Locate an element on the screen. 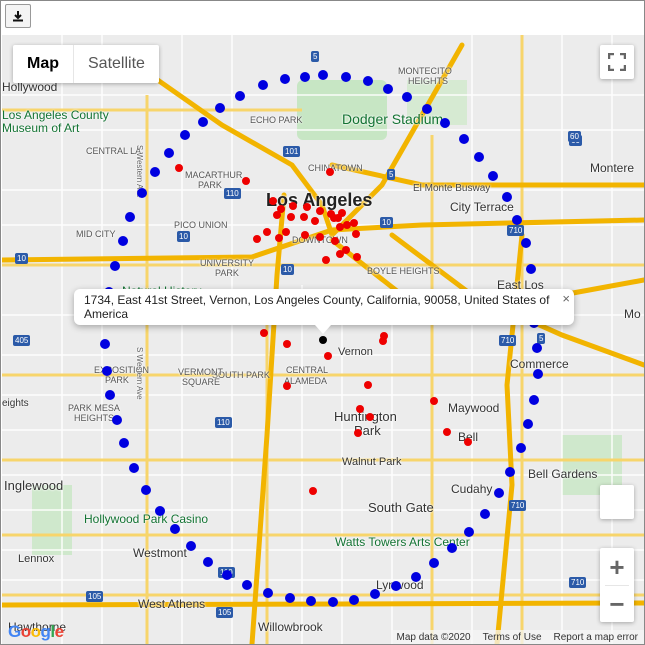  map-type-map-button: Map is located at coordinates (43, 64).